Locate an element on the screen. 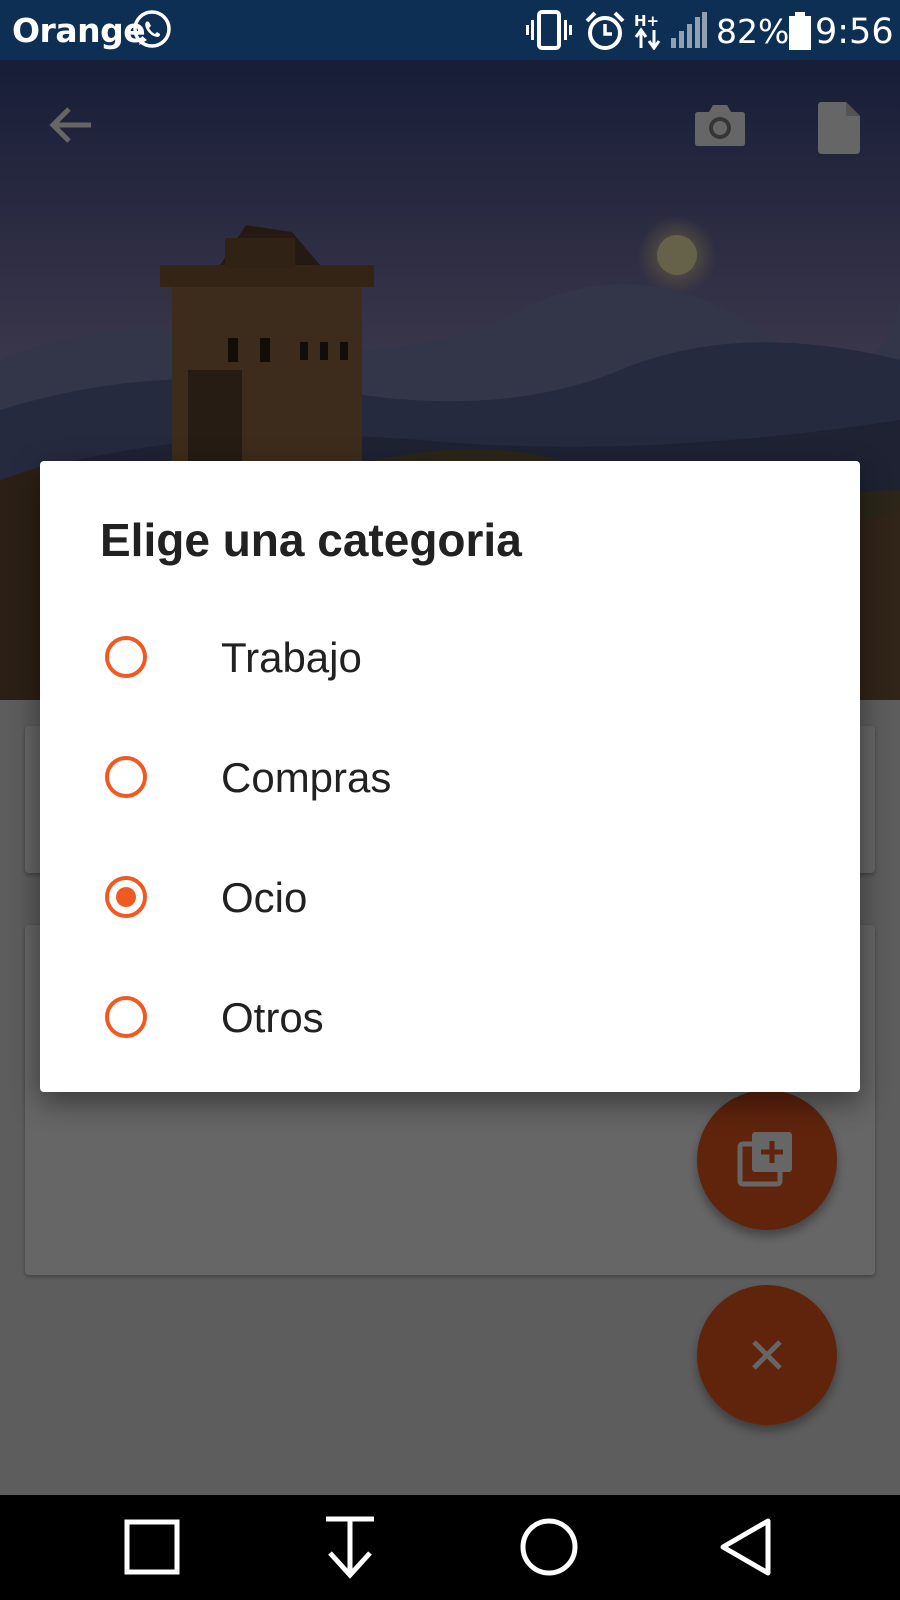  alarm-icon is located at coordinates (605, 33).